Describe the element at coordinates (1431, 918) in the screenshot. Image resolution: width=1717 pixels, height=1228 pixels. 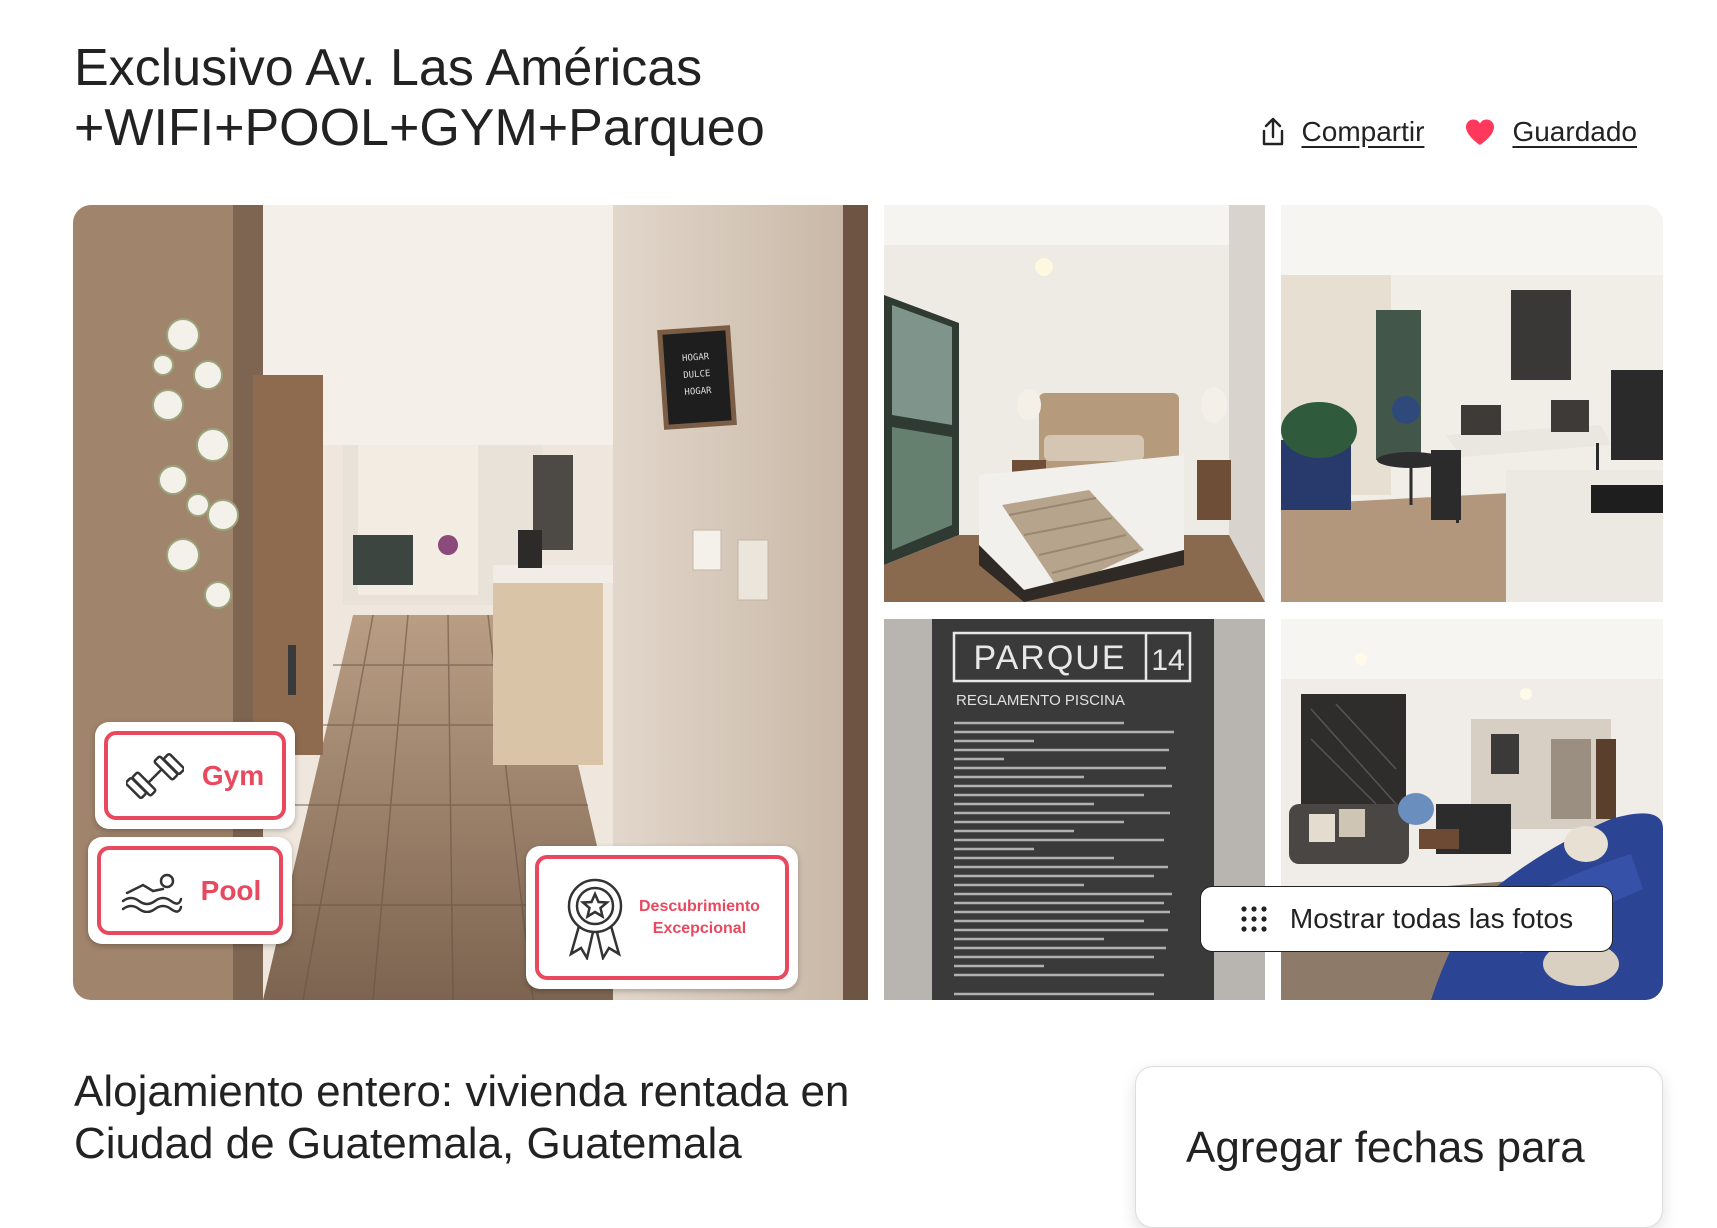
I see `show-all-photos-label: Mostrar todas las fotos` at that location.